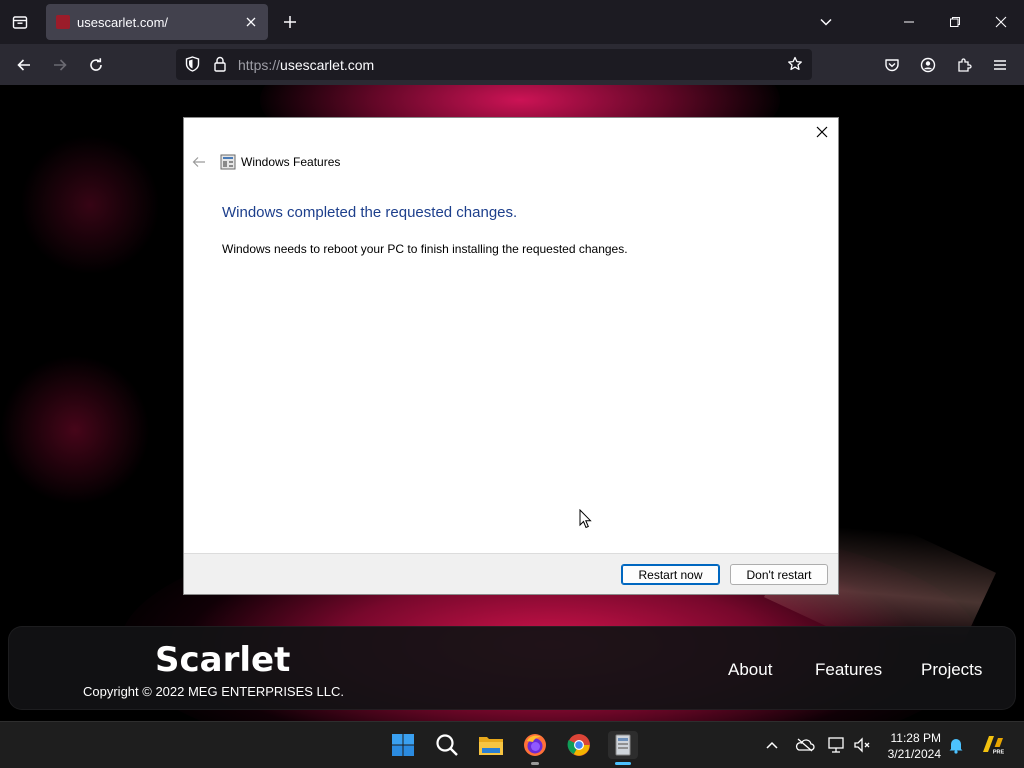 The width and height of the screenshot is (1024, 768). I want to click on chrome-icon, so click(579, 745).